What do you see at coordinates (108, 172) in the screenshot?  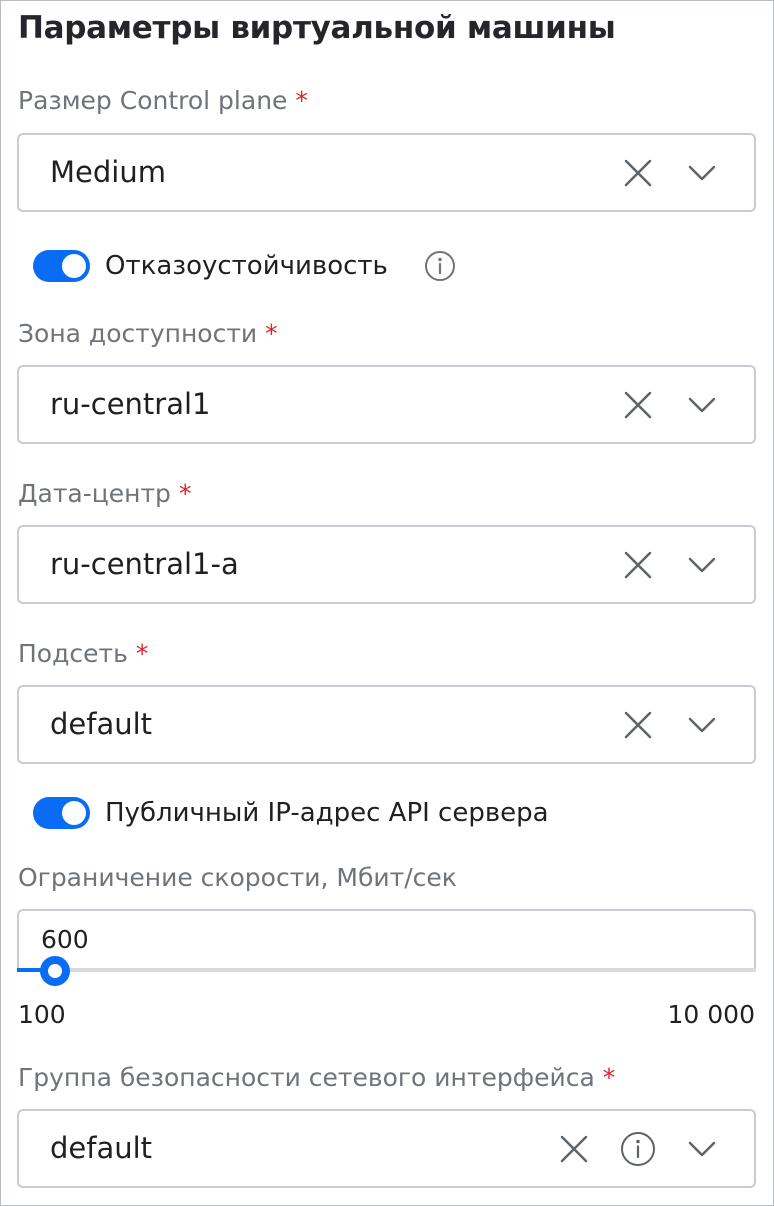 I see `control-plane-value: Medium` at bounding box center [108, 172].